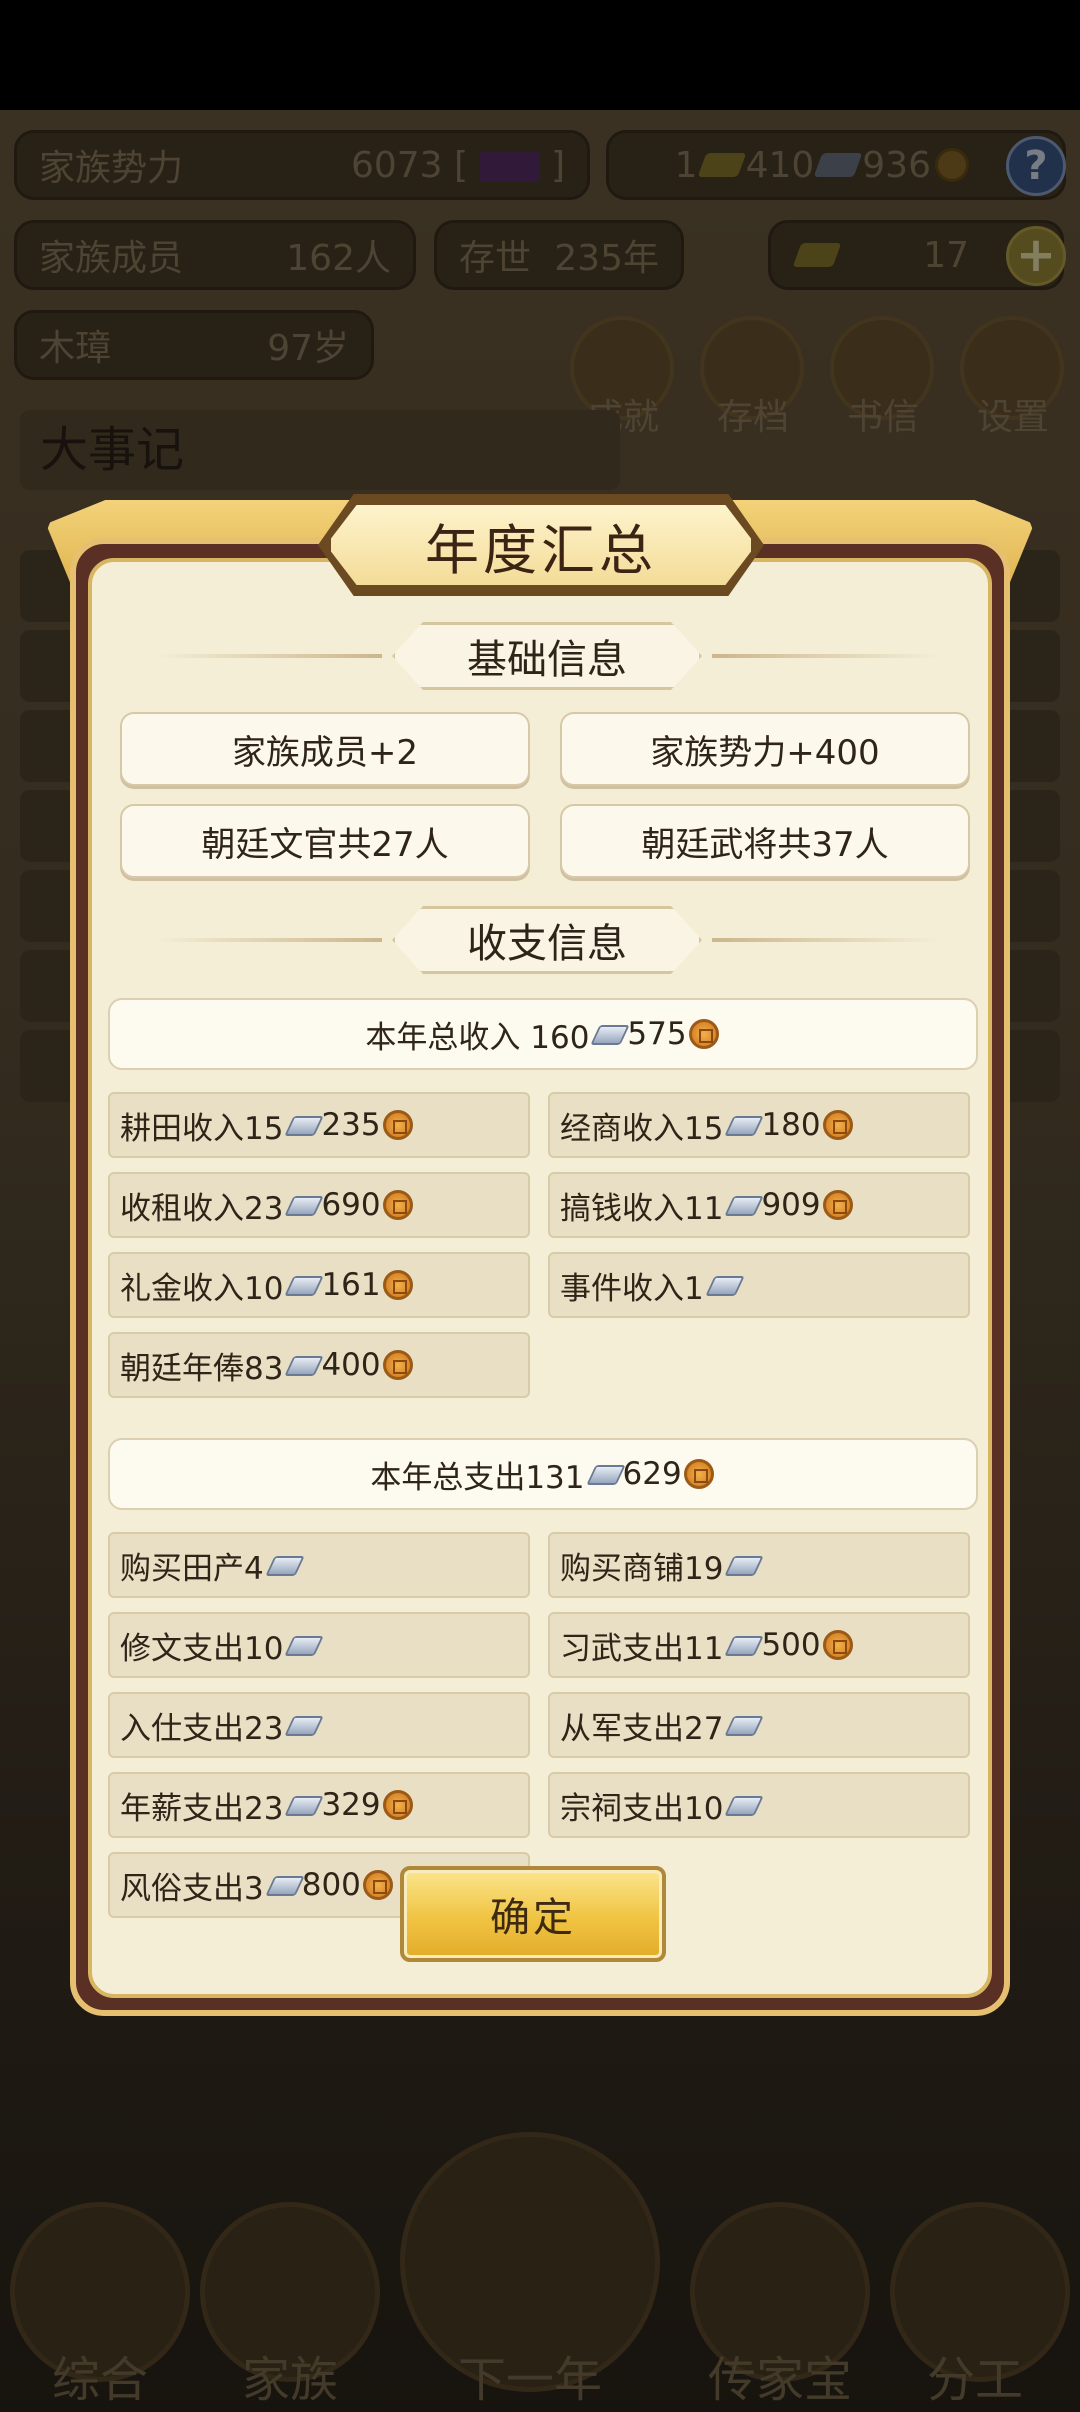 This screenshot has height=2412, width=1080. I want to click on family-power-change: 家族势力+400, so click(765, 749).